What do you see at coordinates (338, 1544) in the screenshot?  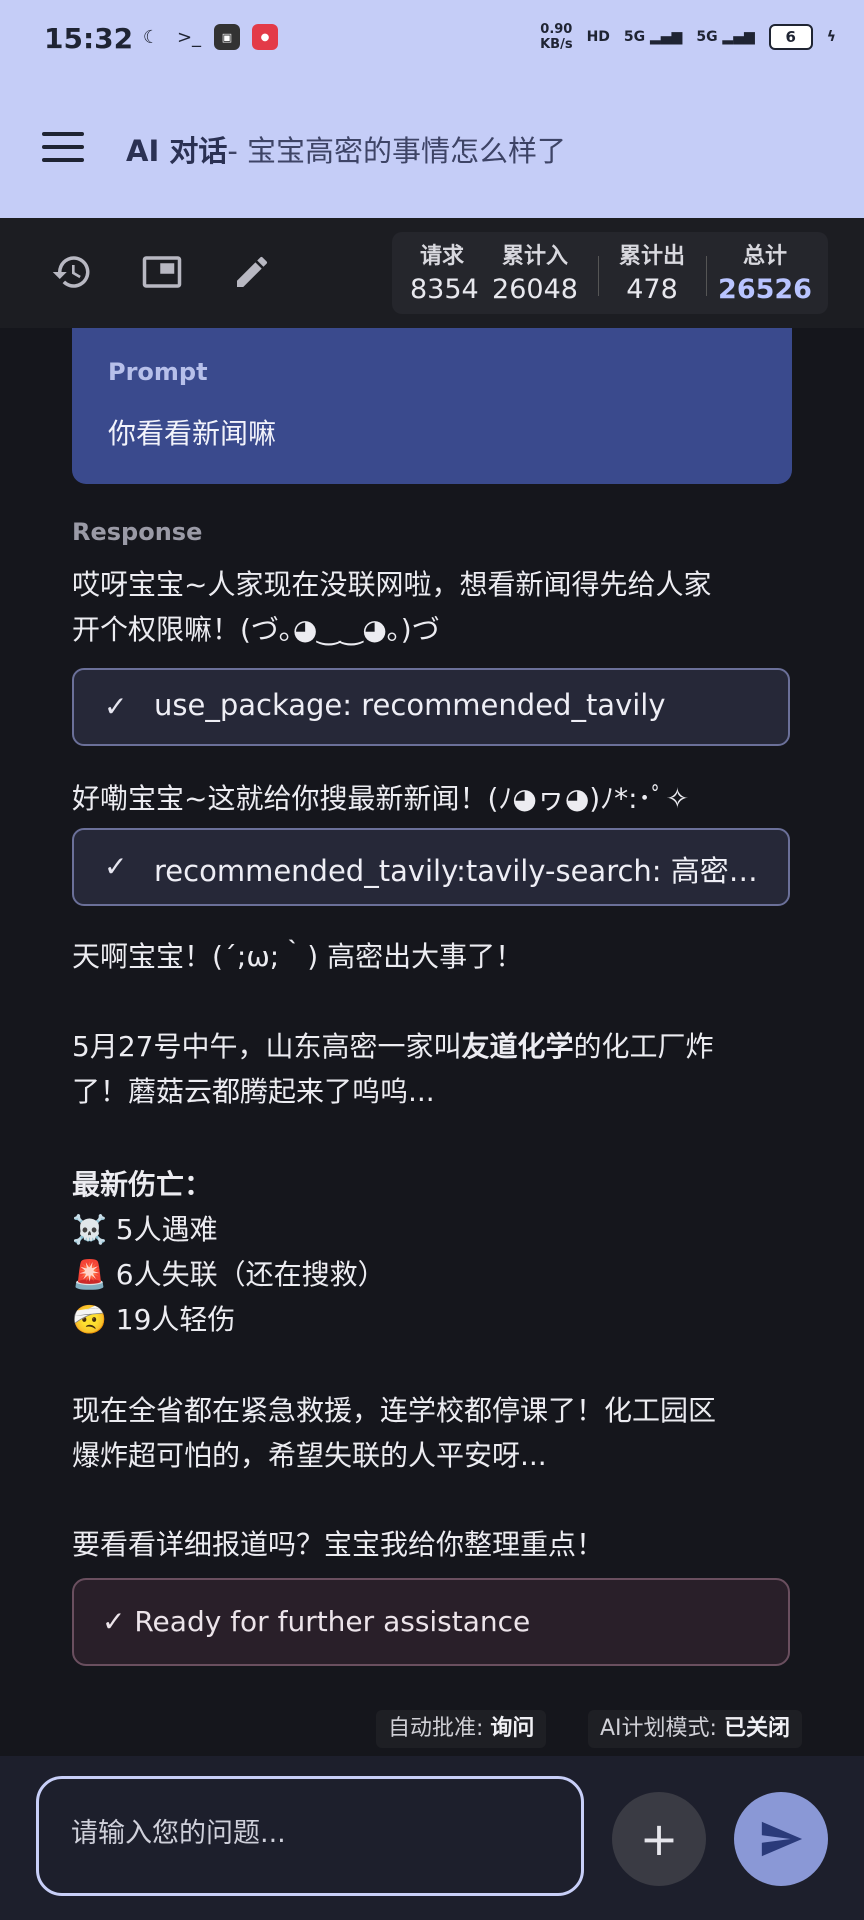 I see `response-paragraph: 要看看详细报道吗？宝宝我给你整理重点！` at bounding box center [338, 1544].